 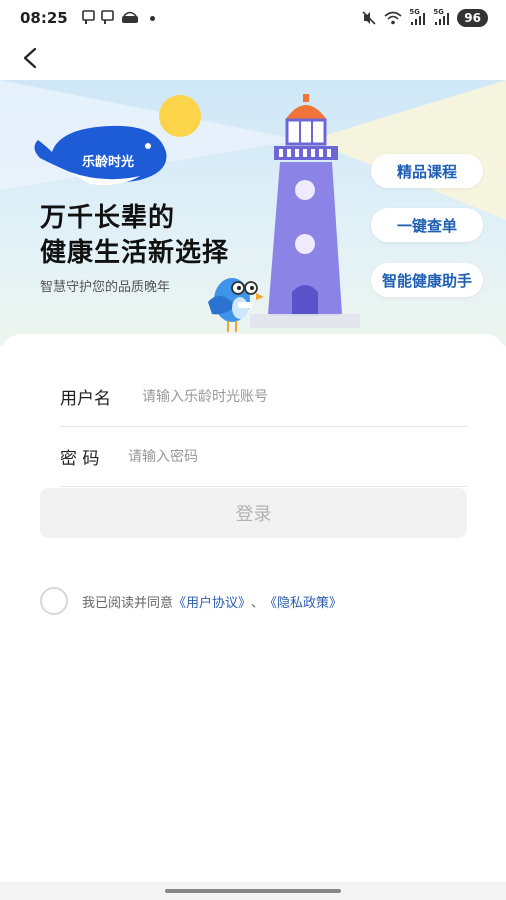 What do you see at coordinates (105, 287) in the screenshot?
I see `tagline: 智慧守护您的品质晚年` at bounding box center [105, 287].